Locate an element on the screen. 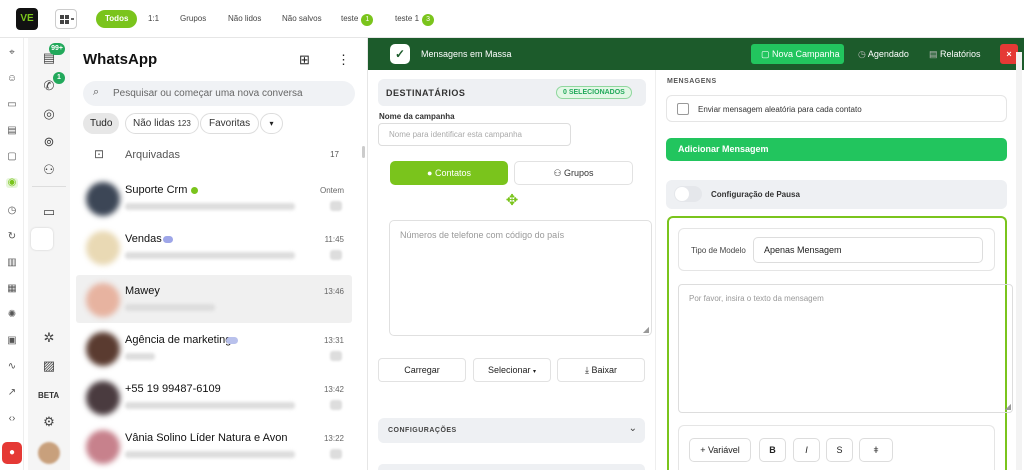 This screenshot has height=470, width=1024. channels-icon: ⊚ is located at coordinates (49, 142).